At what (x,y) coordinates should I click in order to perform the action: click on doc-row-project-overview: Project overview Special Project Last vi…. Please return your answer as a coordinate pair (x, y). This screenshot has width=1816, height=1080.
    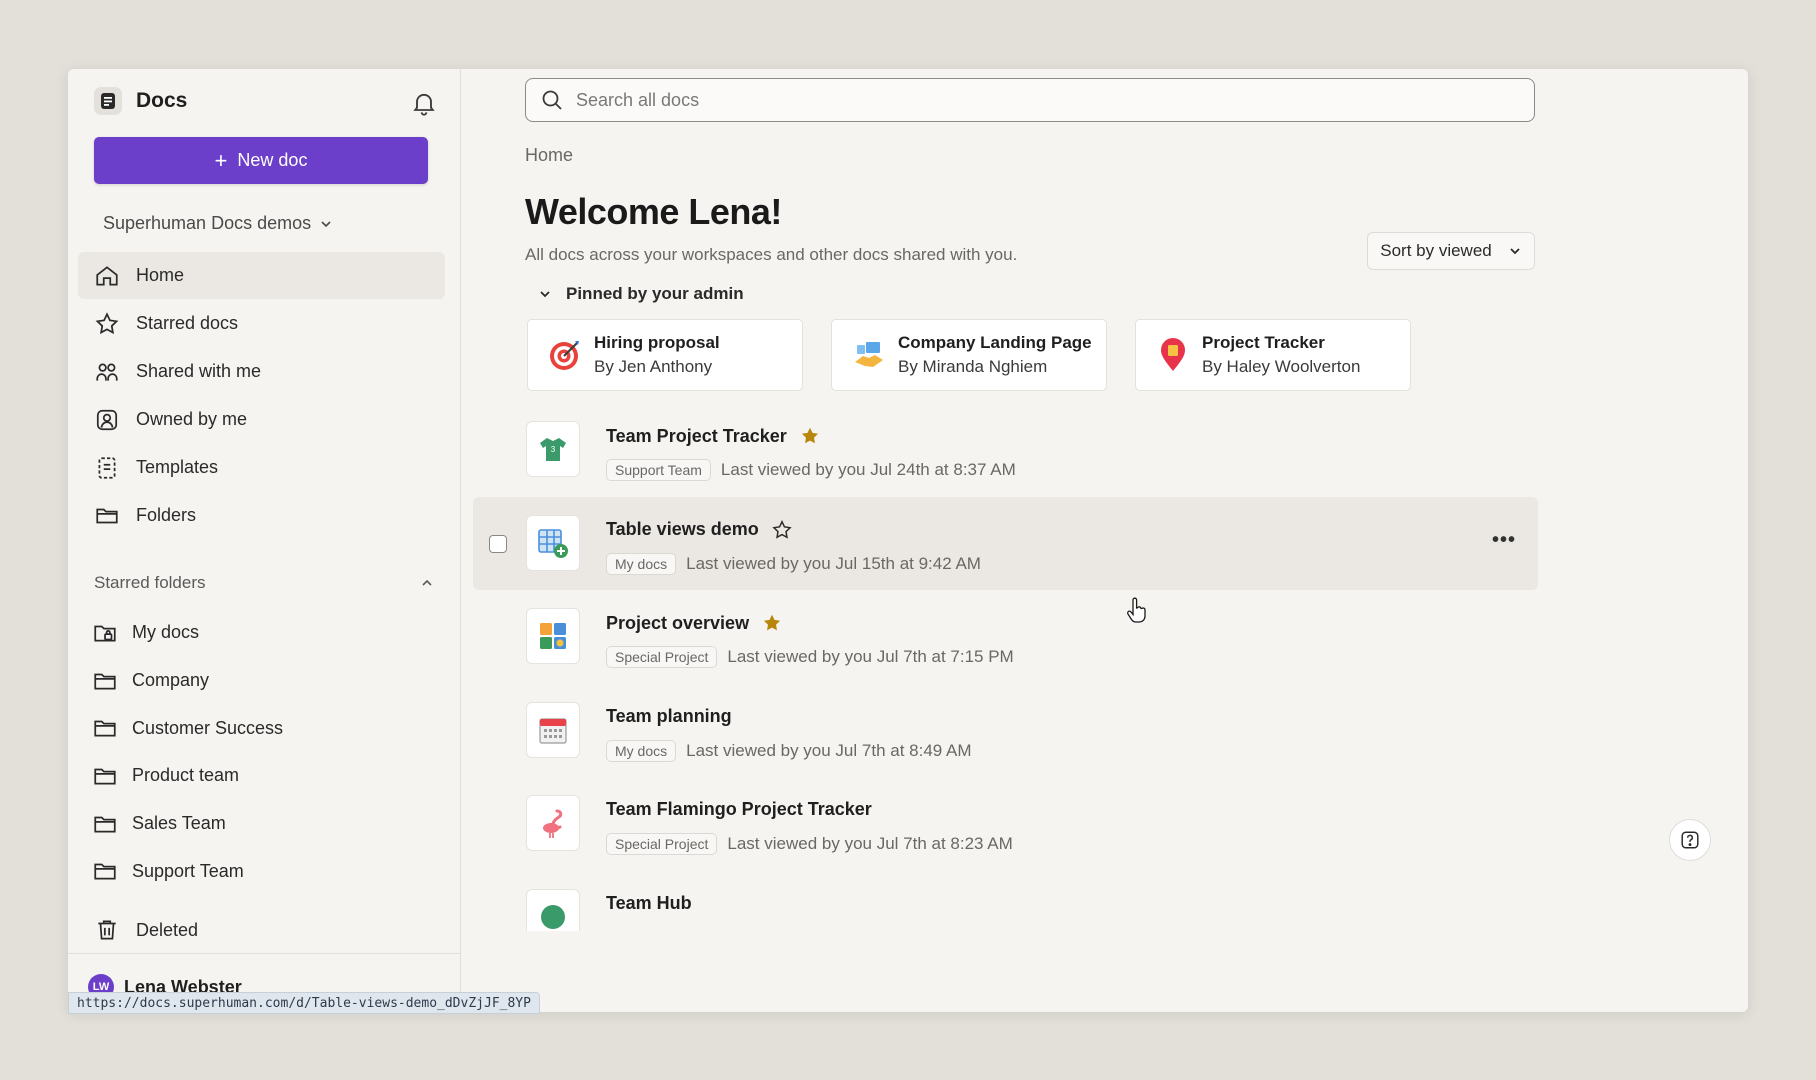
    Looking at the image, I should click on (1005, 637).